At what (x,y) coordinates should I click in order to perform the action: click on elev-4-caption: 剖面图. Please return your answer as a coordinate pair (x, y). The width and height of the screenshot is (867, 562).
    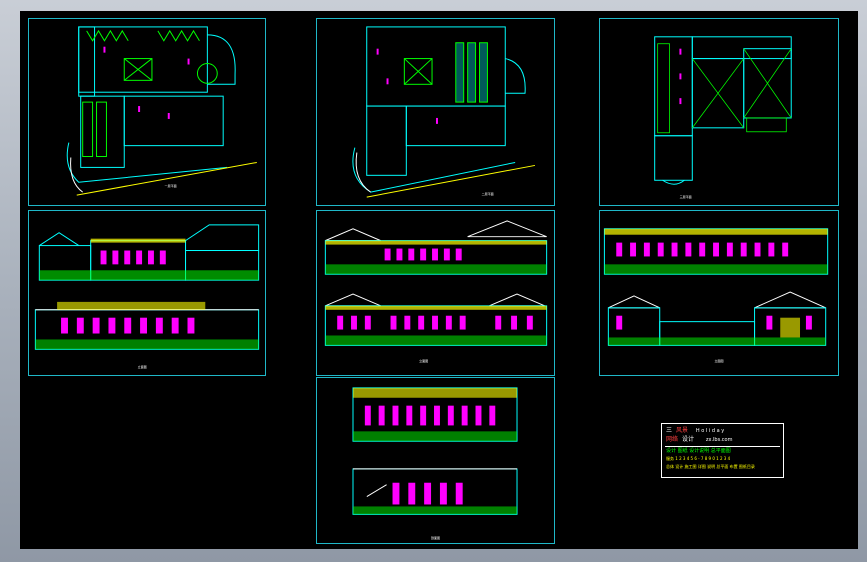
    Looking at the image, I should click on (435, 538).